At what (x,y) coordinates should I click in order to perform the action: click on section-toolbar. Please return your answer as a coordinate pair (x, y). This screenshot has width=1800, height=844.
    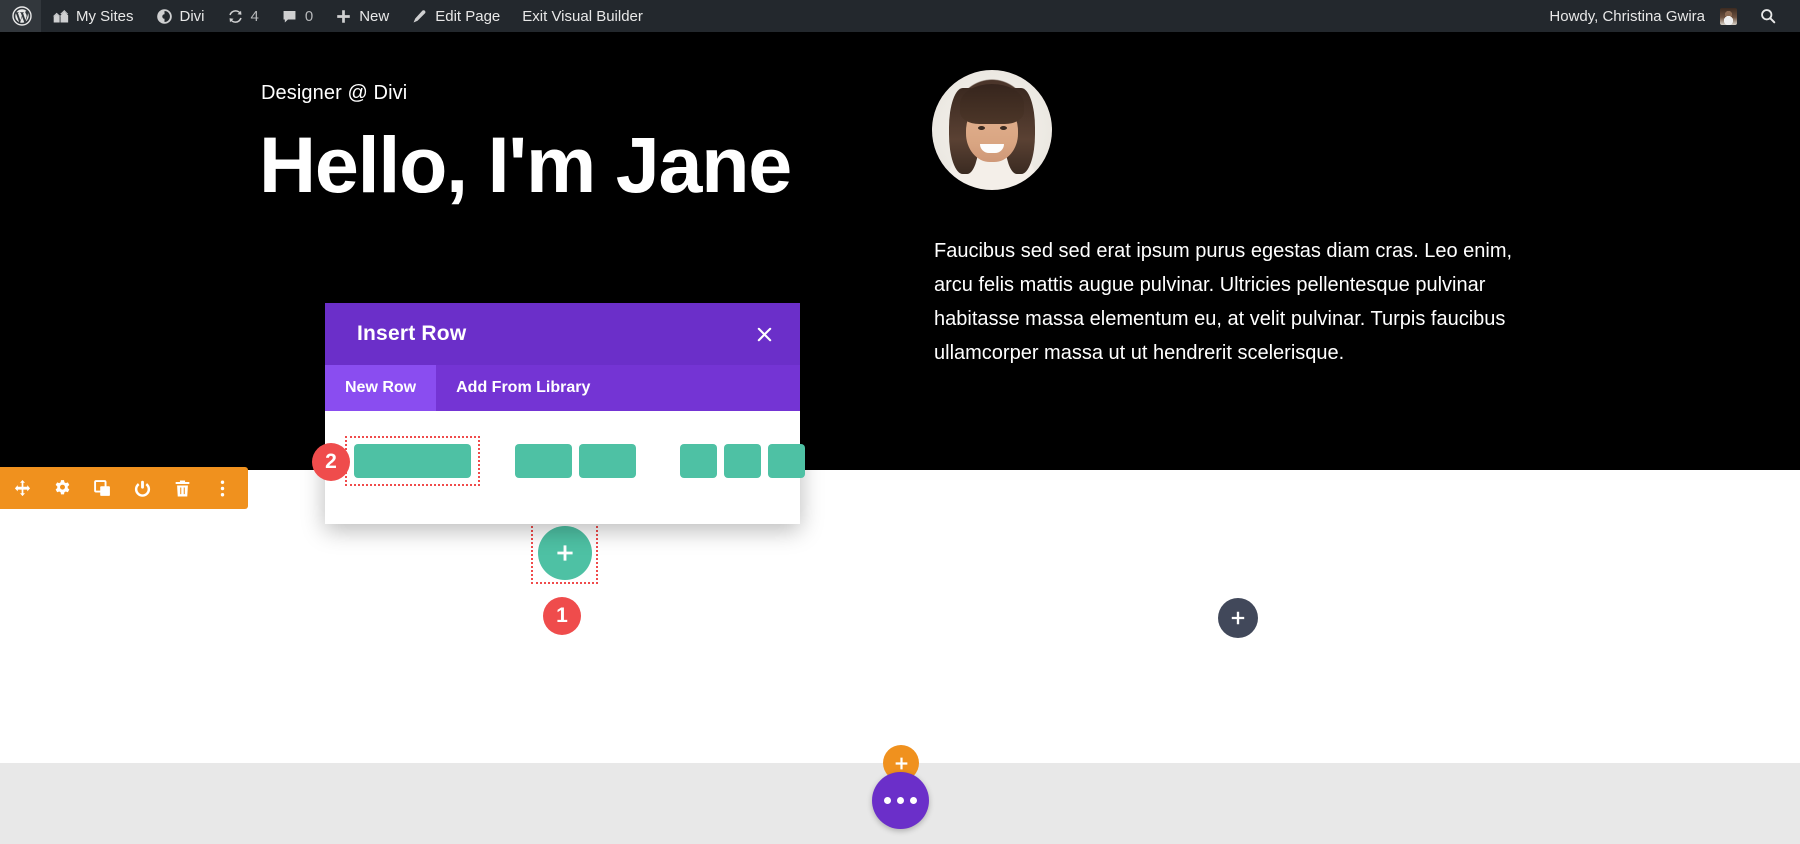
    Looking at the image, I should click on (124, 488).